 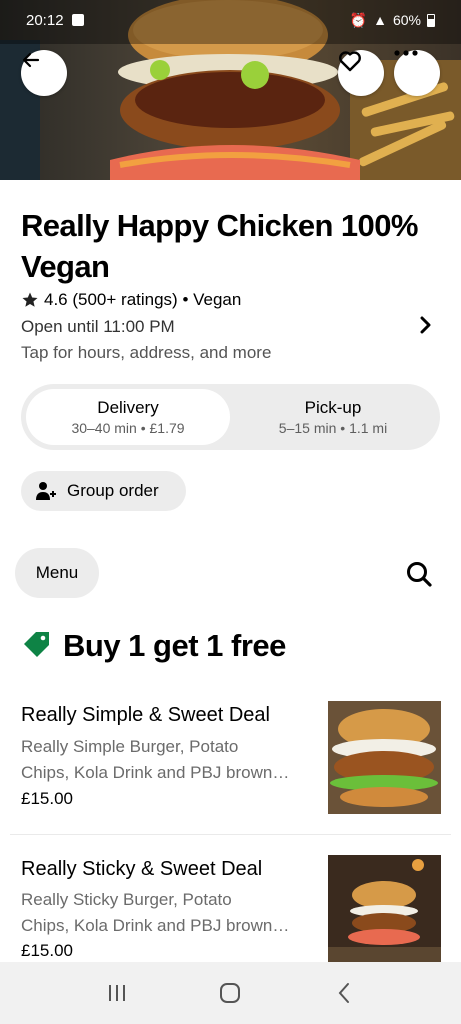 What do you see at coordinates (145, 715) in the screenshot?
I see `item-name: Really Simple & Sweet Deal` at bounding box center [145, 715].